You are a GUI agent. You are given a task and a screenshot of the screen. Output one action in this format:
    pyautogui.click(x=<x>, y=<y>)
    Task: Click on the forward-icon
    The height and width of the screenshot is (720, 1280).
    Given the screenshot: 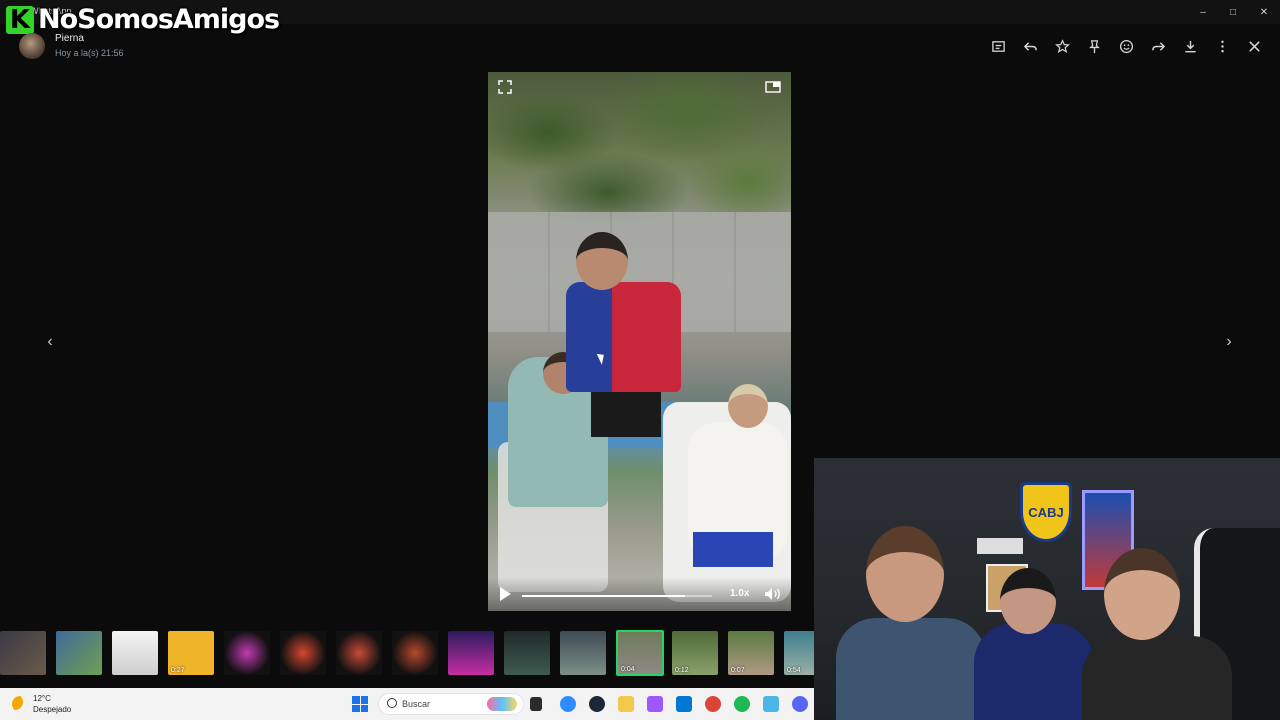 What is the action you would take?
    pyautogui.click(x=1158, y=46)
    